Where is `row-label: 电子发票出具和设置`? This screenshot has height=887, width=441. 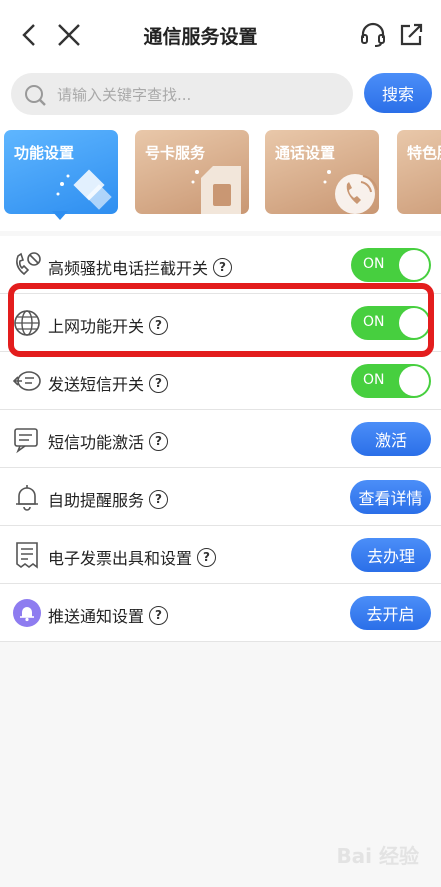 row-label: 电子发票出具和设置 is located at coordinates (120, 558).